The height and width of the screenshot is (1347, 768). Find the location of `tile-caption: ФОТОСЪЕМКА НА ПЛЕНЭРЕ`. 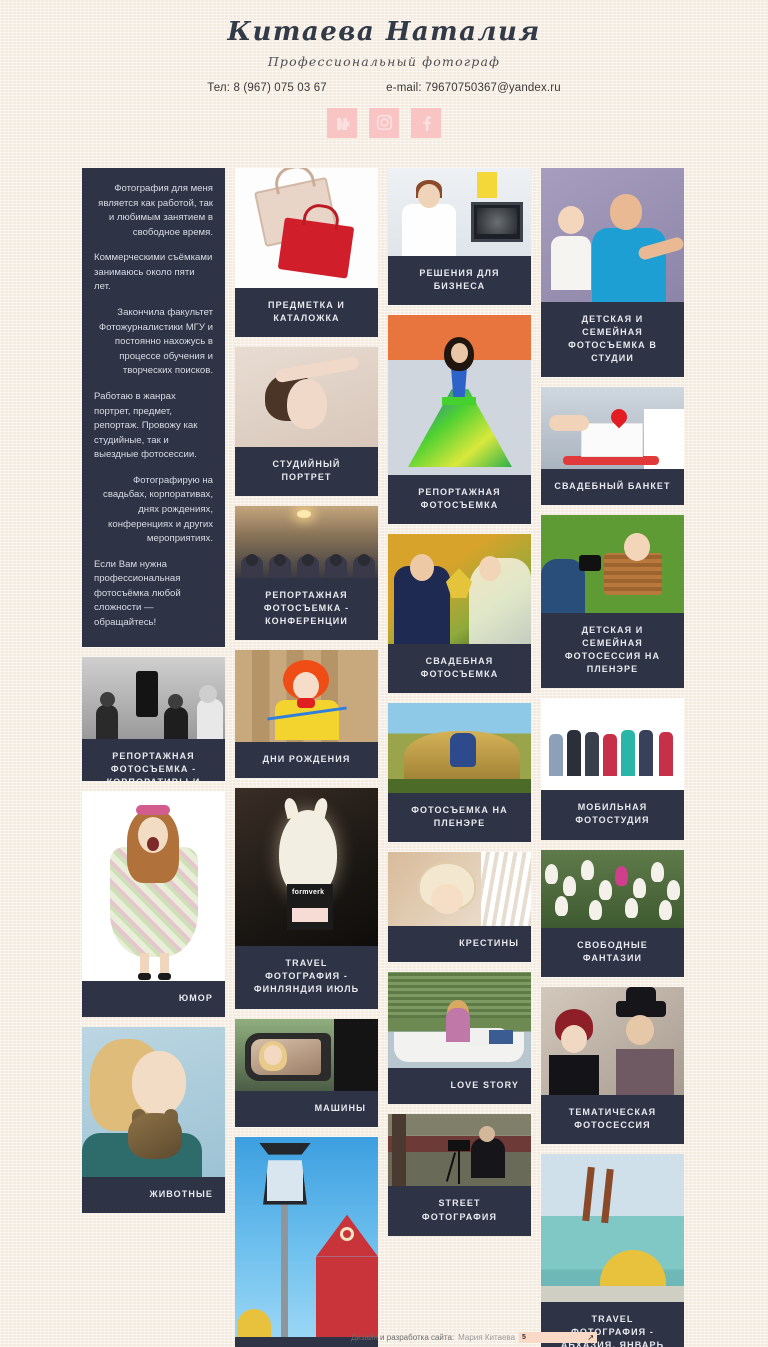

tile-caption: ФОТОСЪЕМКА НА ПЛЕНЭРЕ is located at coordinates (459, 818).